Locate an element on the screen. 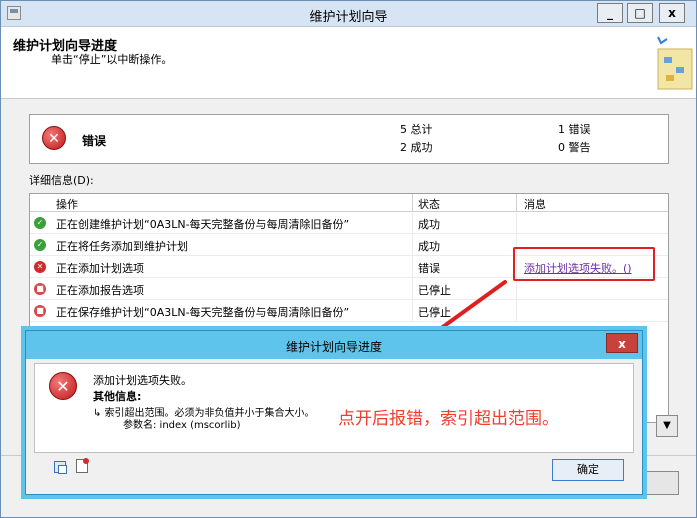  dialog-title: 维护计划向导进度 is located at coordinates (333, 347).